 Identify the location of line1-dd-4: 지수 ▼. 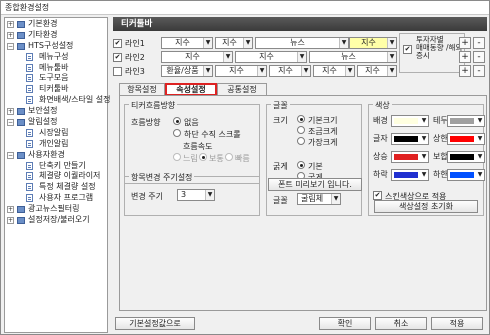
(373, 43).